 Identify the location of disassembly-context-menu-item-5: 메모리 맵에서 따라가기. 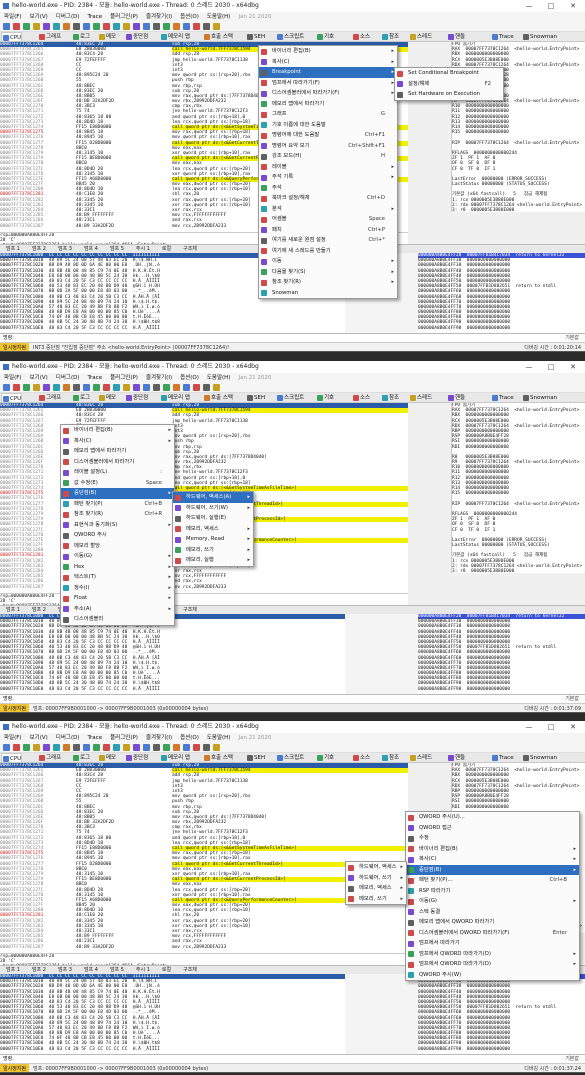
(328, 104).